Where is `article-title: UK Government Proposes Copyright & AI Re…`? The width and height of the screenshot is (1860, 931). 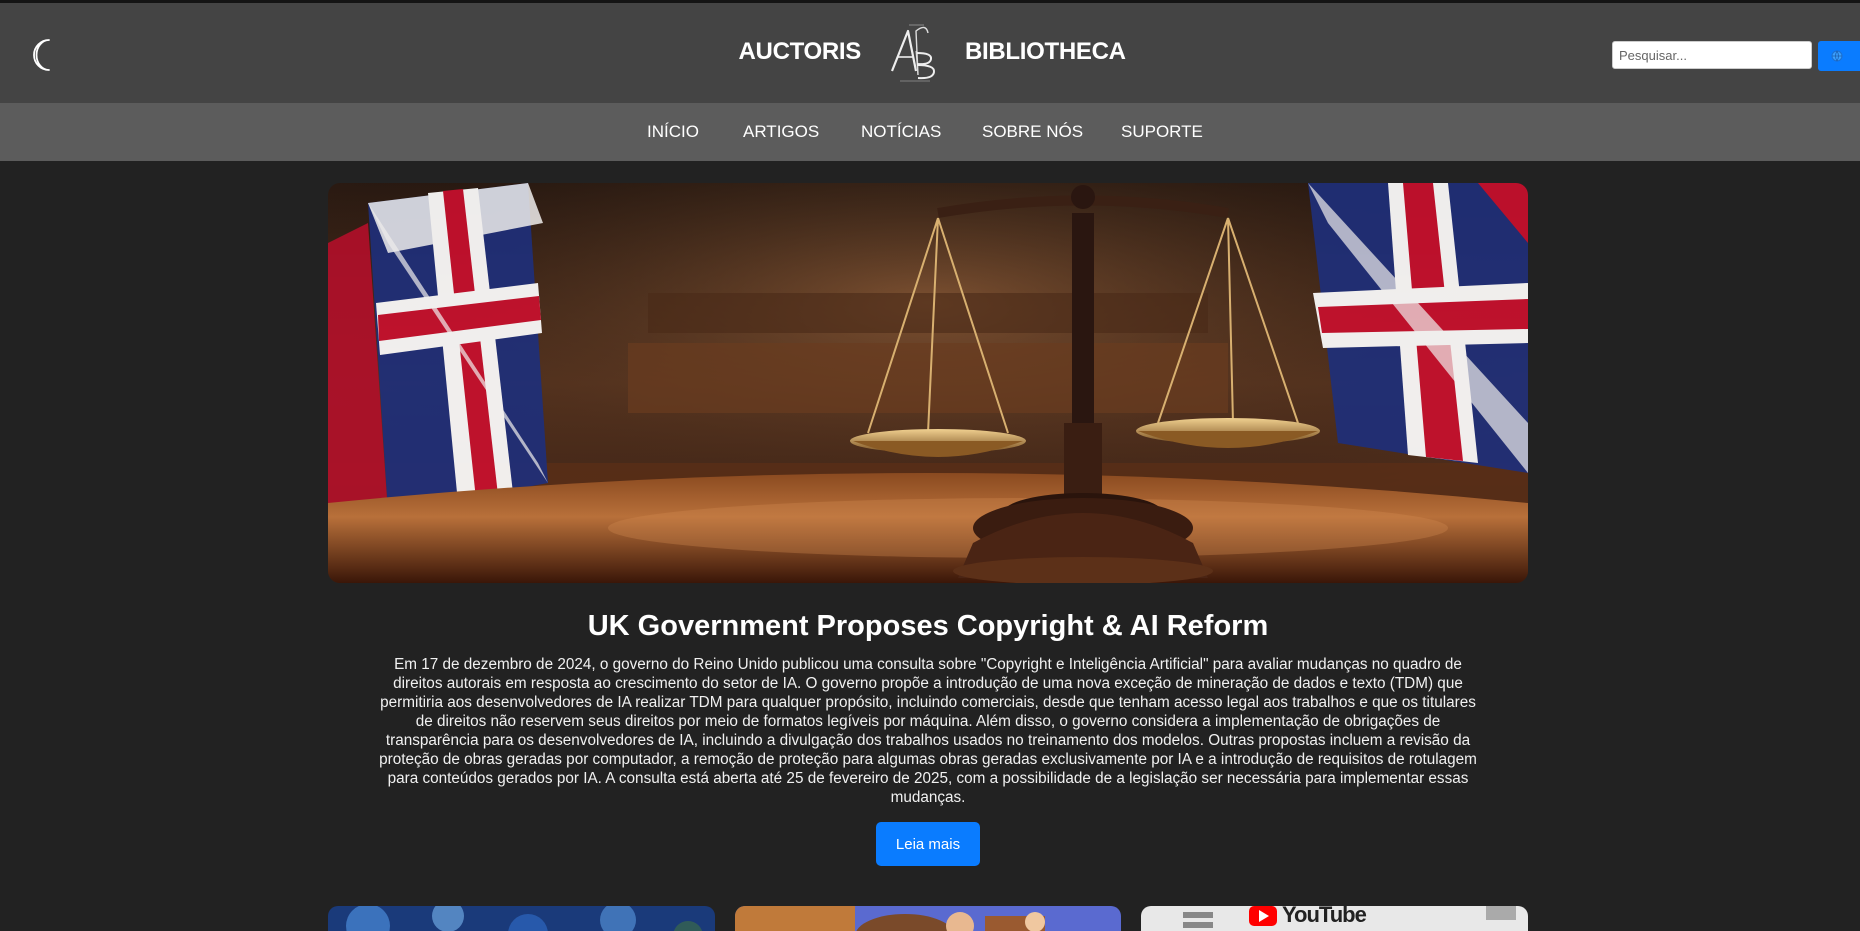
article-title: UK Government Proposes Copyright & AI Re… is located at coordinates (928, 626).